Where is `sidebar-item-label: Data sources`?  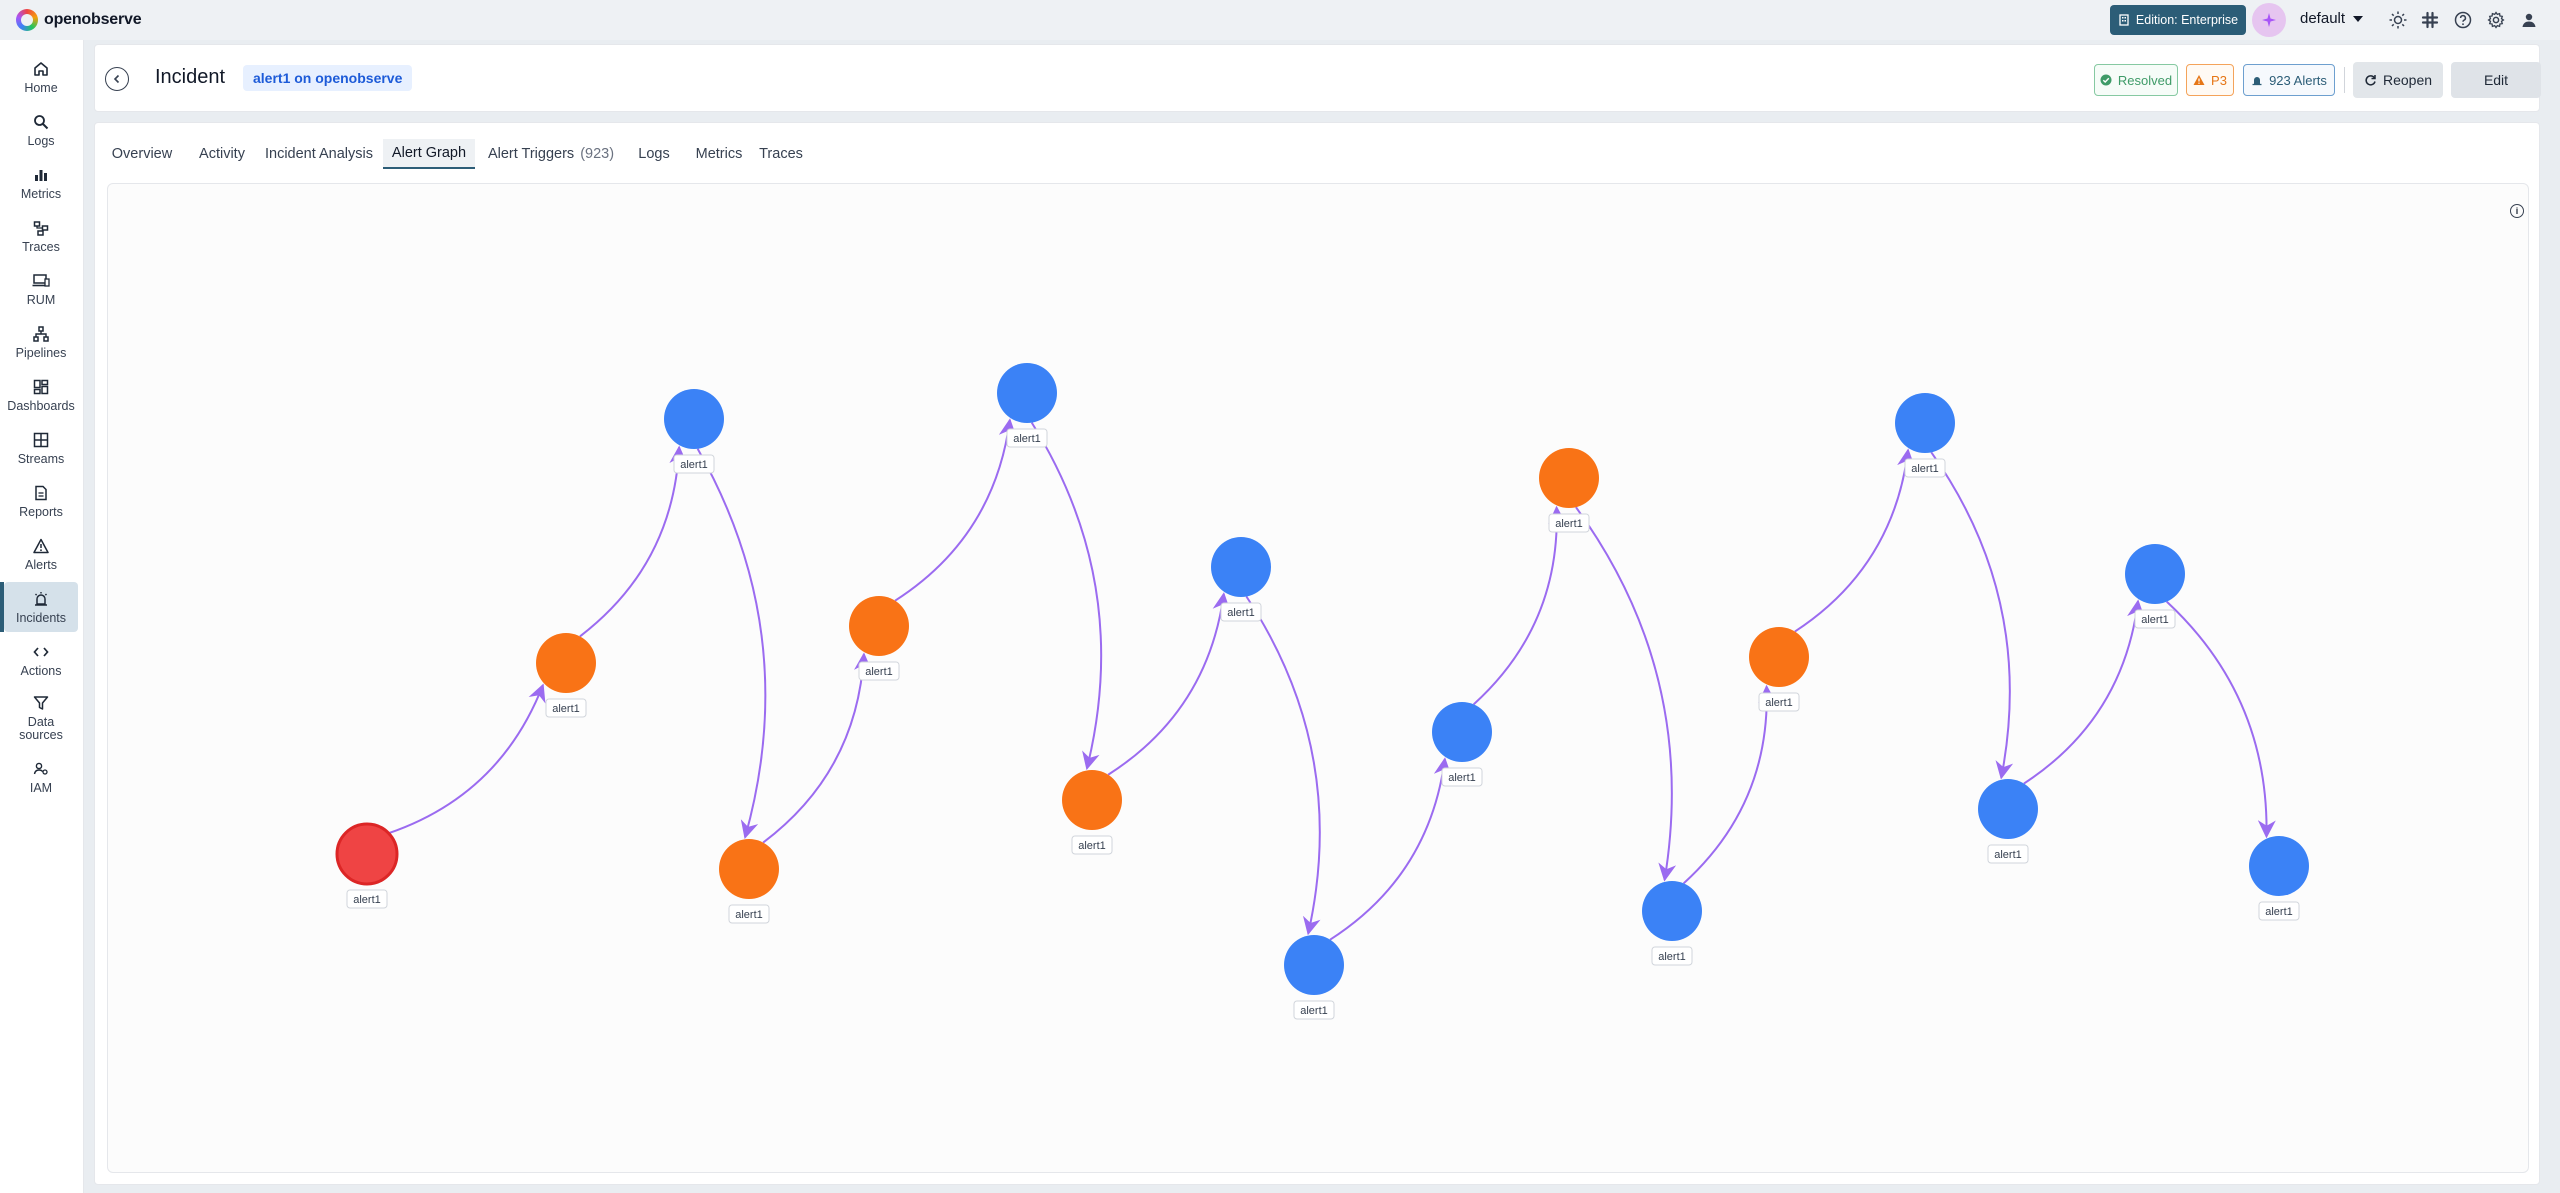 sidebar-item-label: Data sources is located at coordinates (41, 728).